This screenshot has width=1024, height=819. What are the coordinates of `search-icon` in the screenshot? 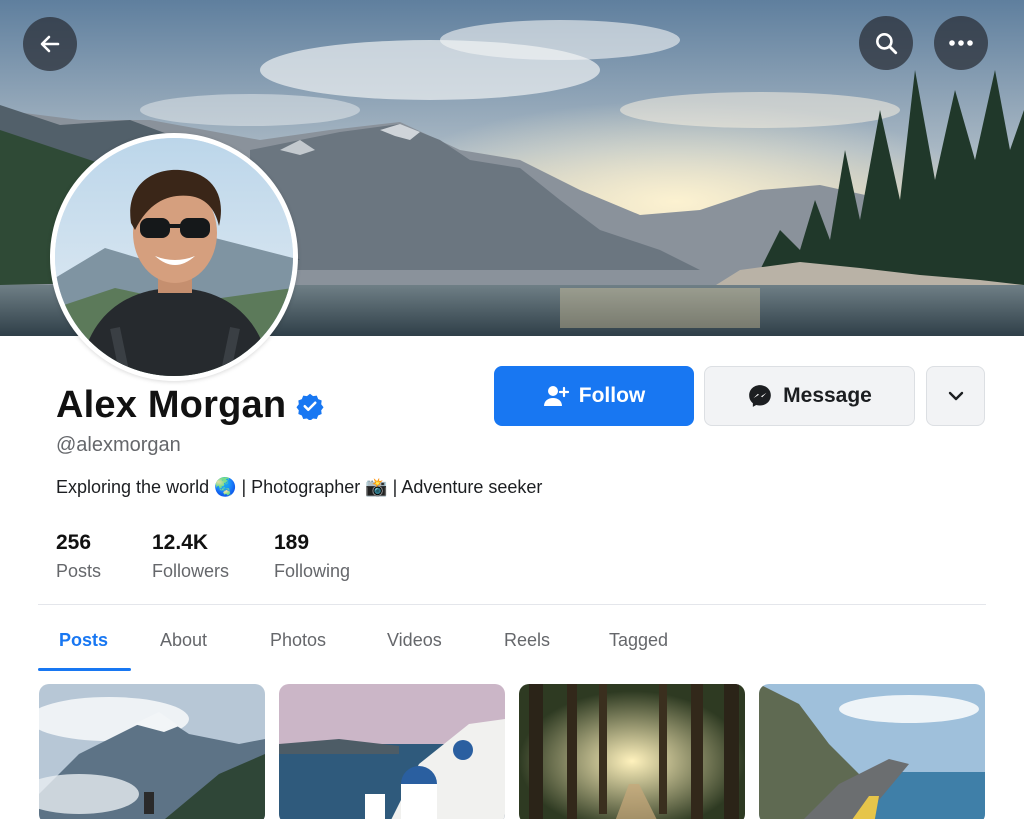 It's located at (887, 44).